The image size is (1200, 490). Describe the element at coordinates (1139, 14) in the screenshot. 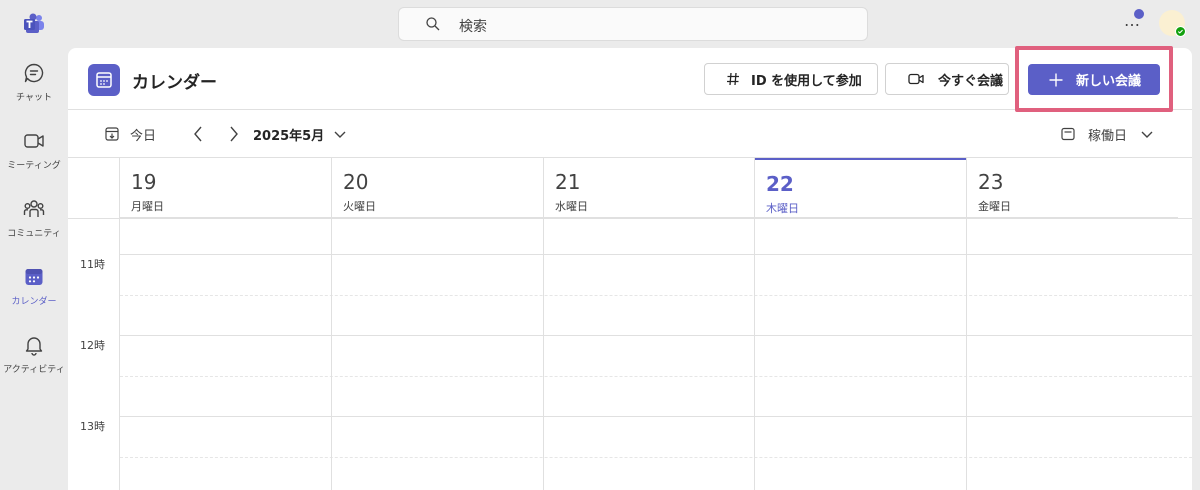

I see `notification-dot` at that location.